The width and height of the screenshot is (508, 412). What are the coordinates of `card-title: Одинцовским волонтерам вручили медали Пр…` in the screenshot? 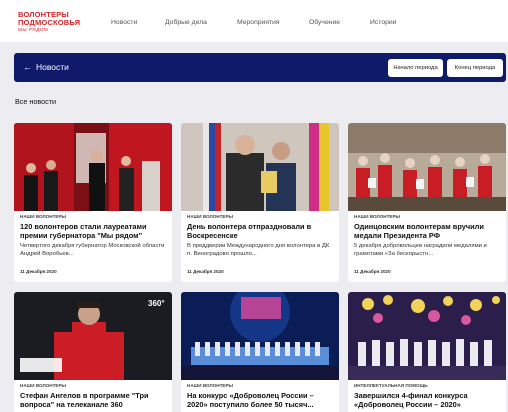 It's located at (428, 231).